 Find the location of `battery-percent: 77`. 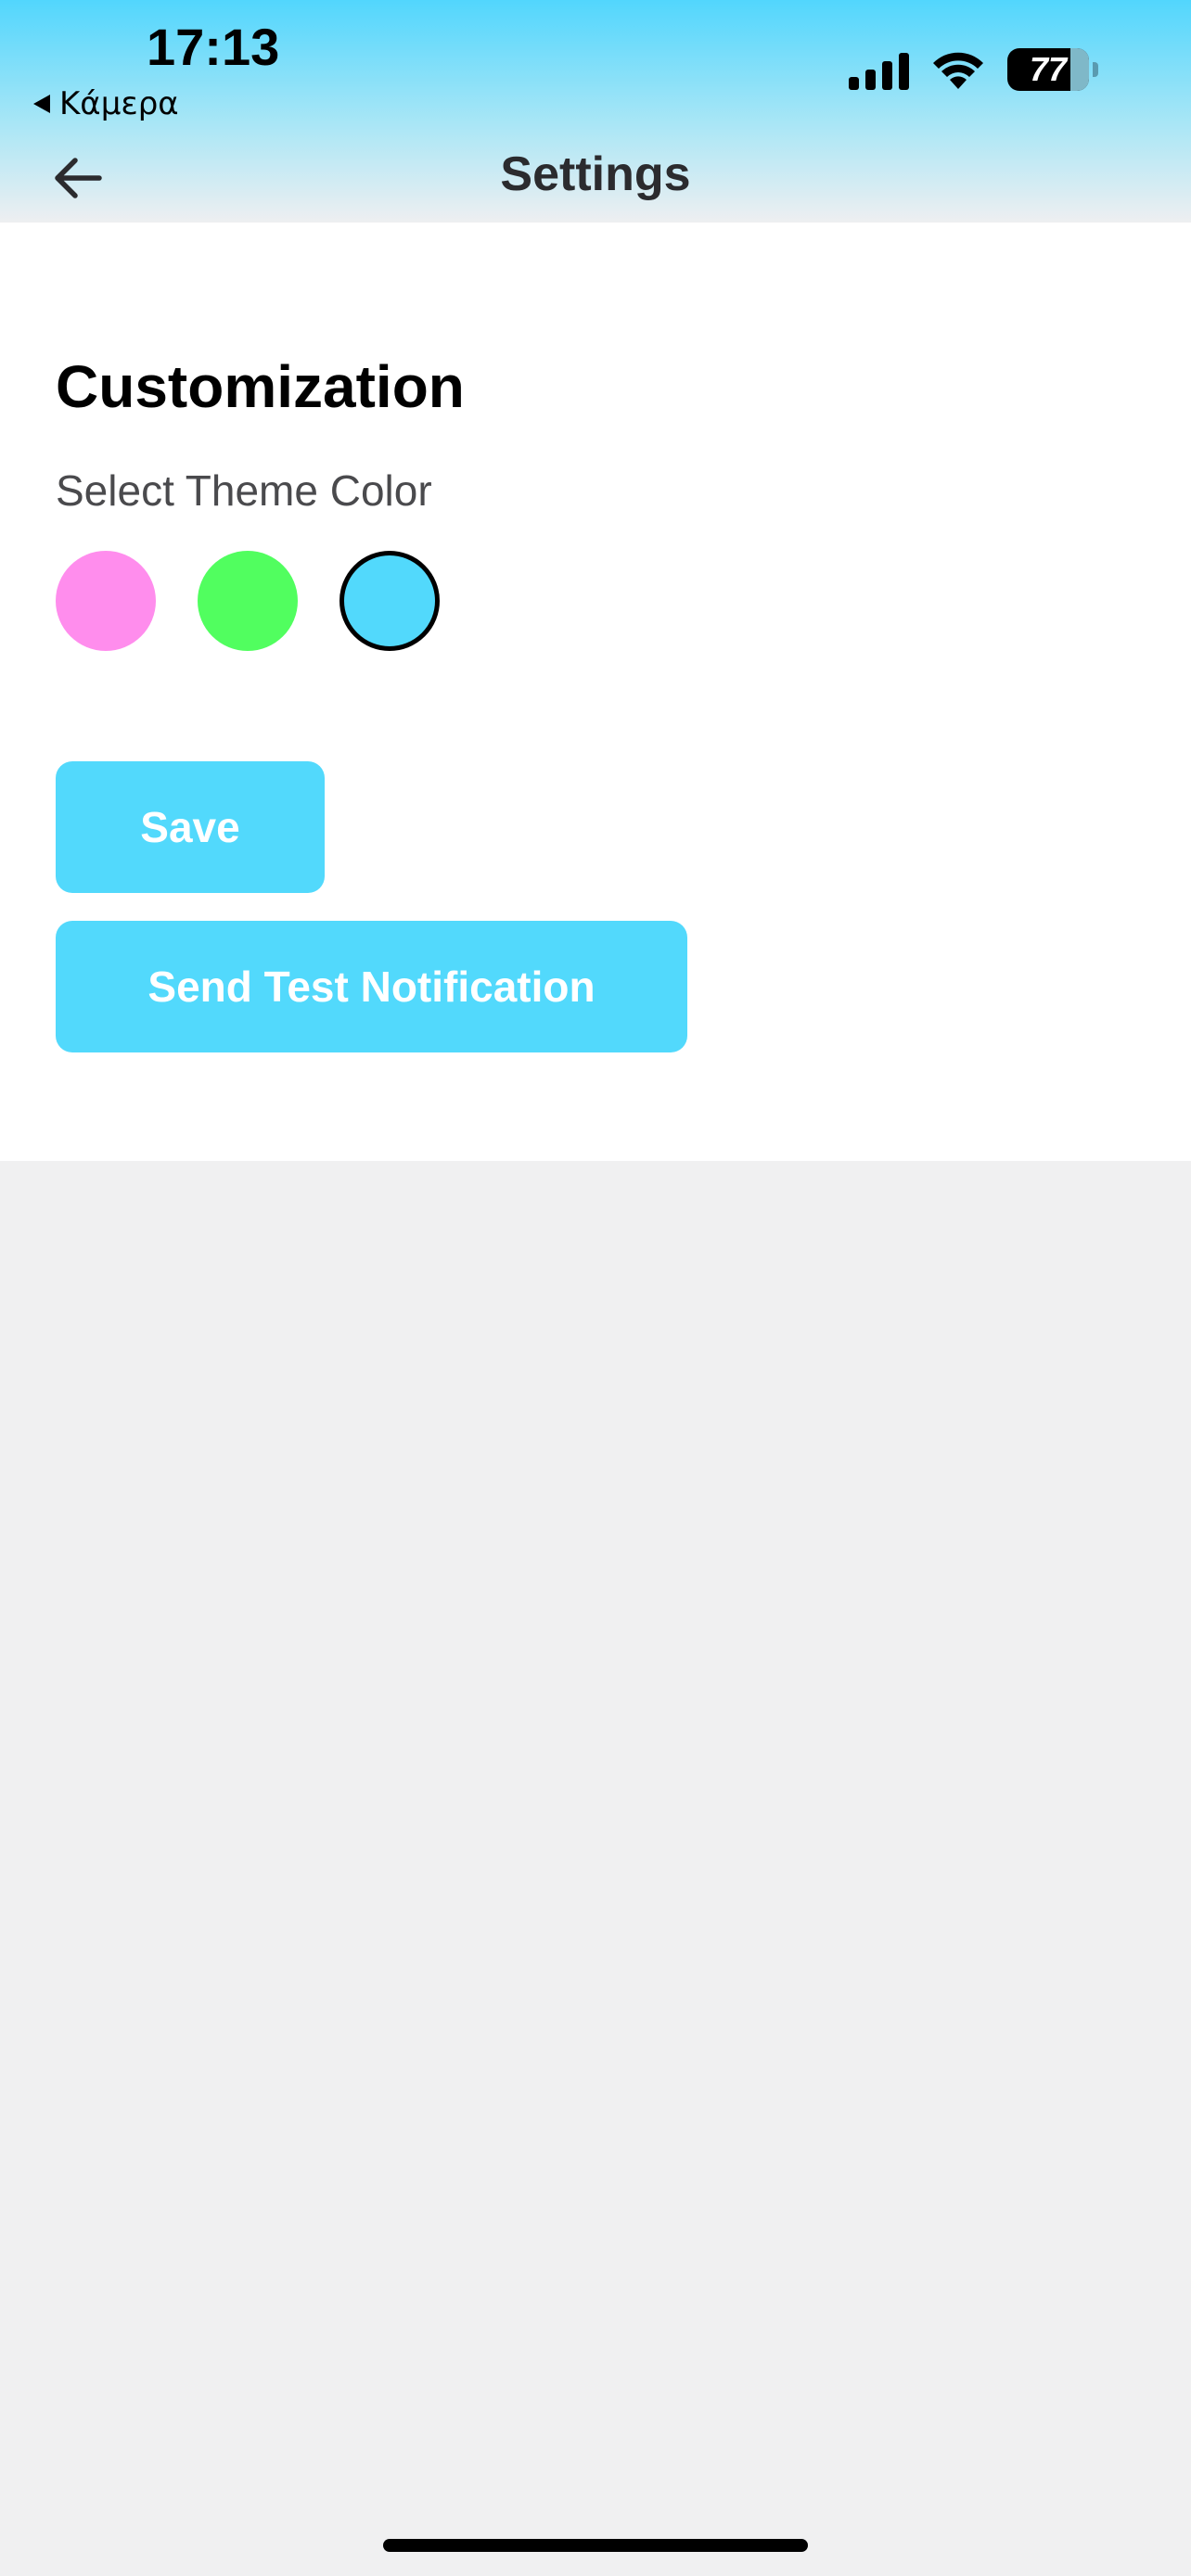

battery-percent: 77 is located at coordinates (1048, 69).